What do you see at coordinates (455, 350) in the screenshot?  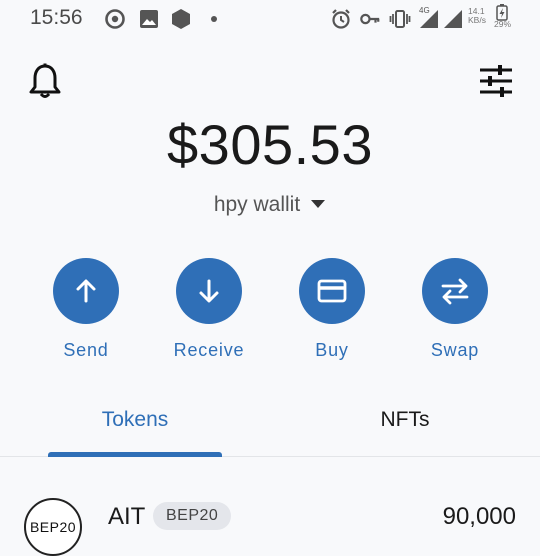 I see `swap-label: Swap` at bounding box center [455, 350].